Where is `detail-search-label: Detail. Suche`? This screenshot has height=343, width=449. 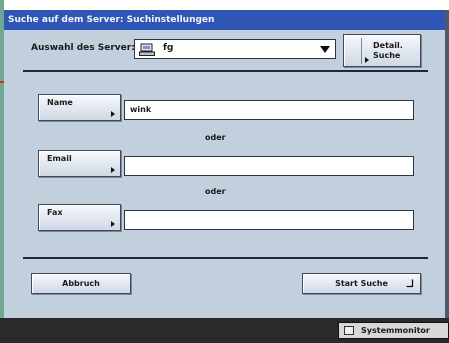 detail-search-label: Detail. Suche is located at coordinates (388, 51).